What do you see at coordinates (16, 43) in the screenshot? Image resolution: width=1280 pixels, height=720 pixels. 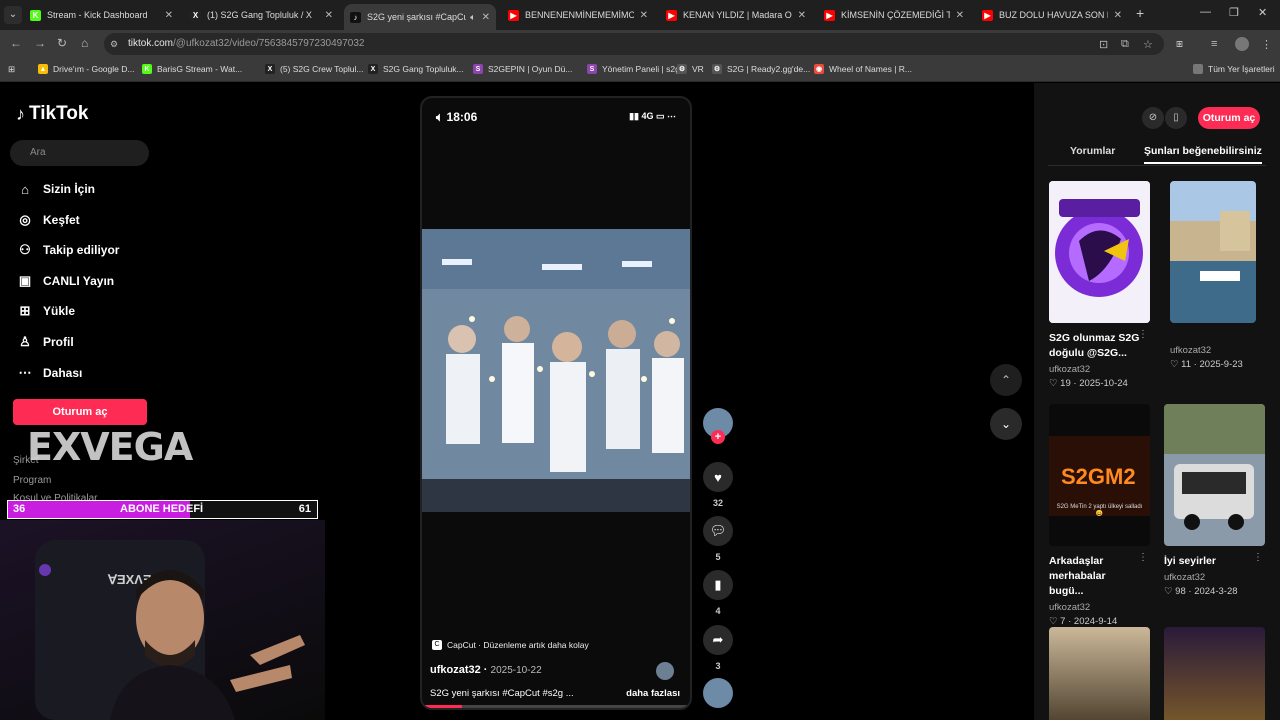 I see `back-icon: ←` at bounding box center [16, 43].